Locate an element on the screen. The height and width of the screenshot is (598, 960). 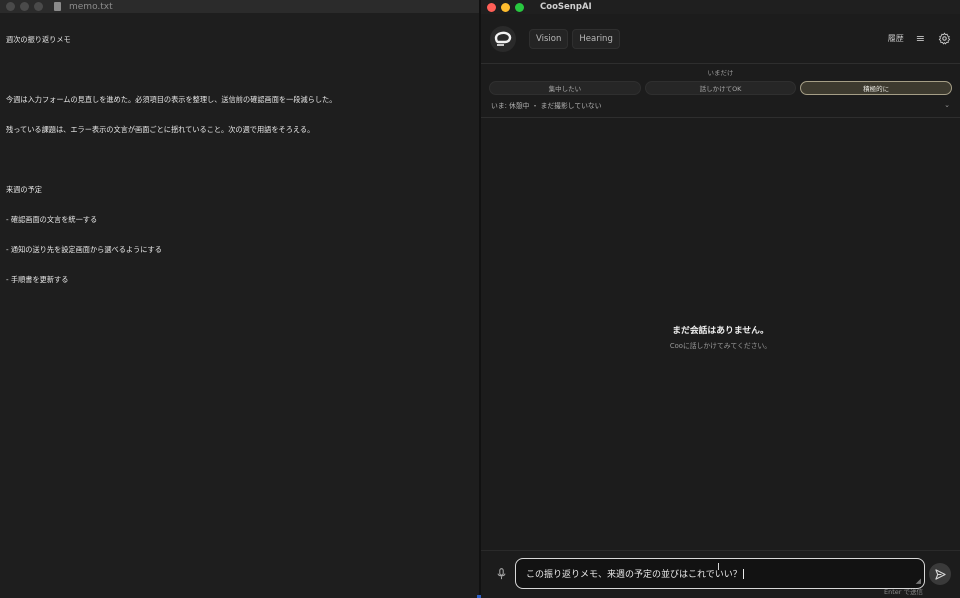
memo-line: - 確認画面の文言を統一する is located at coordinates (52, 219).